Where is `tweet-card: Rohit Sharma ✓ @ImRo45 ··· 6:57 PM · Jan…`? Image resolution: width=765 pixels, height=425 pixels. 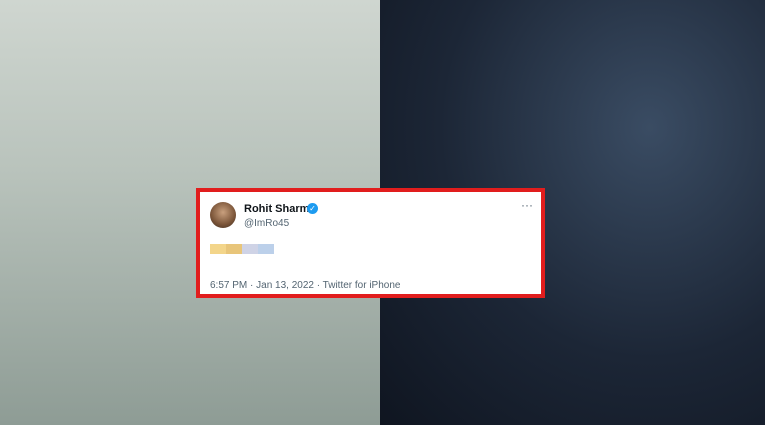 tweet-card: Rohit Sharma ✓ @ImRo45 ··· 6:57 PM · Jan… is located at coordinates (370, 243).